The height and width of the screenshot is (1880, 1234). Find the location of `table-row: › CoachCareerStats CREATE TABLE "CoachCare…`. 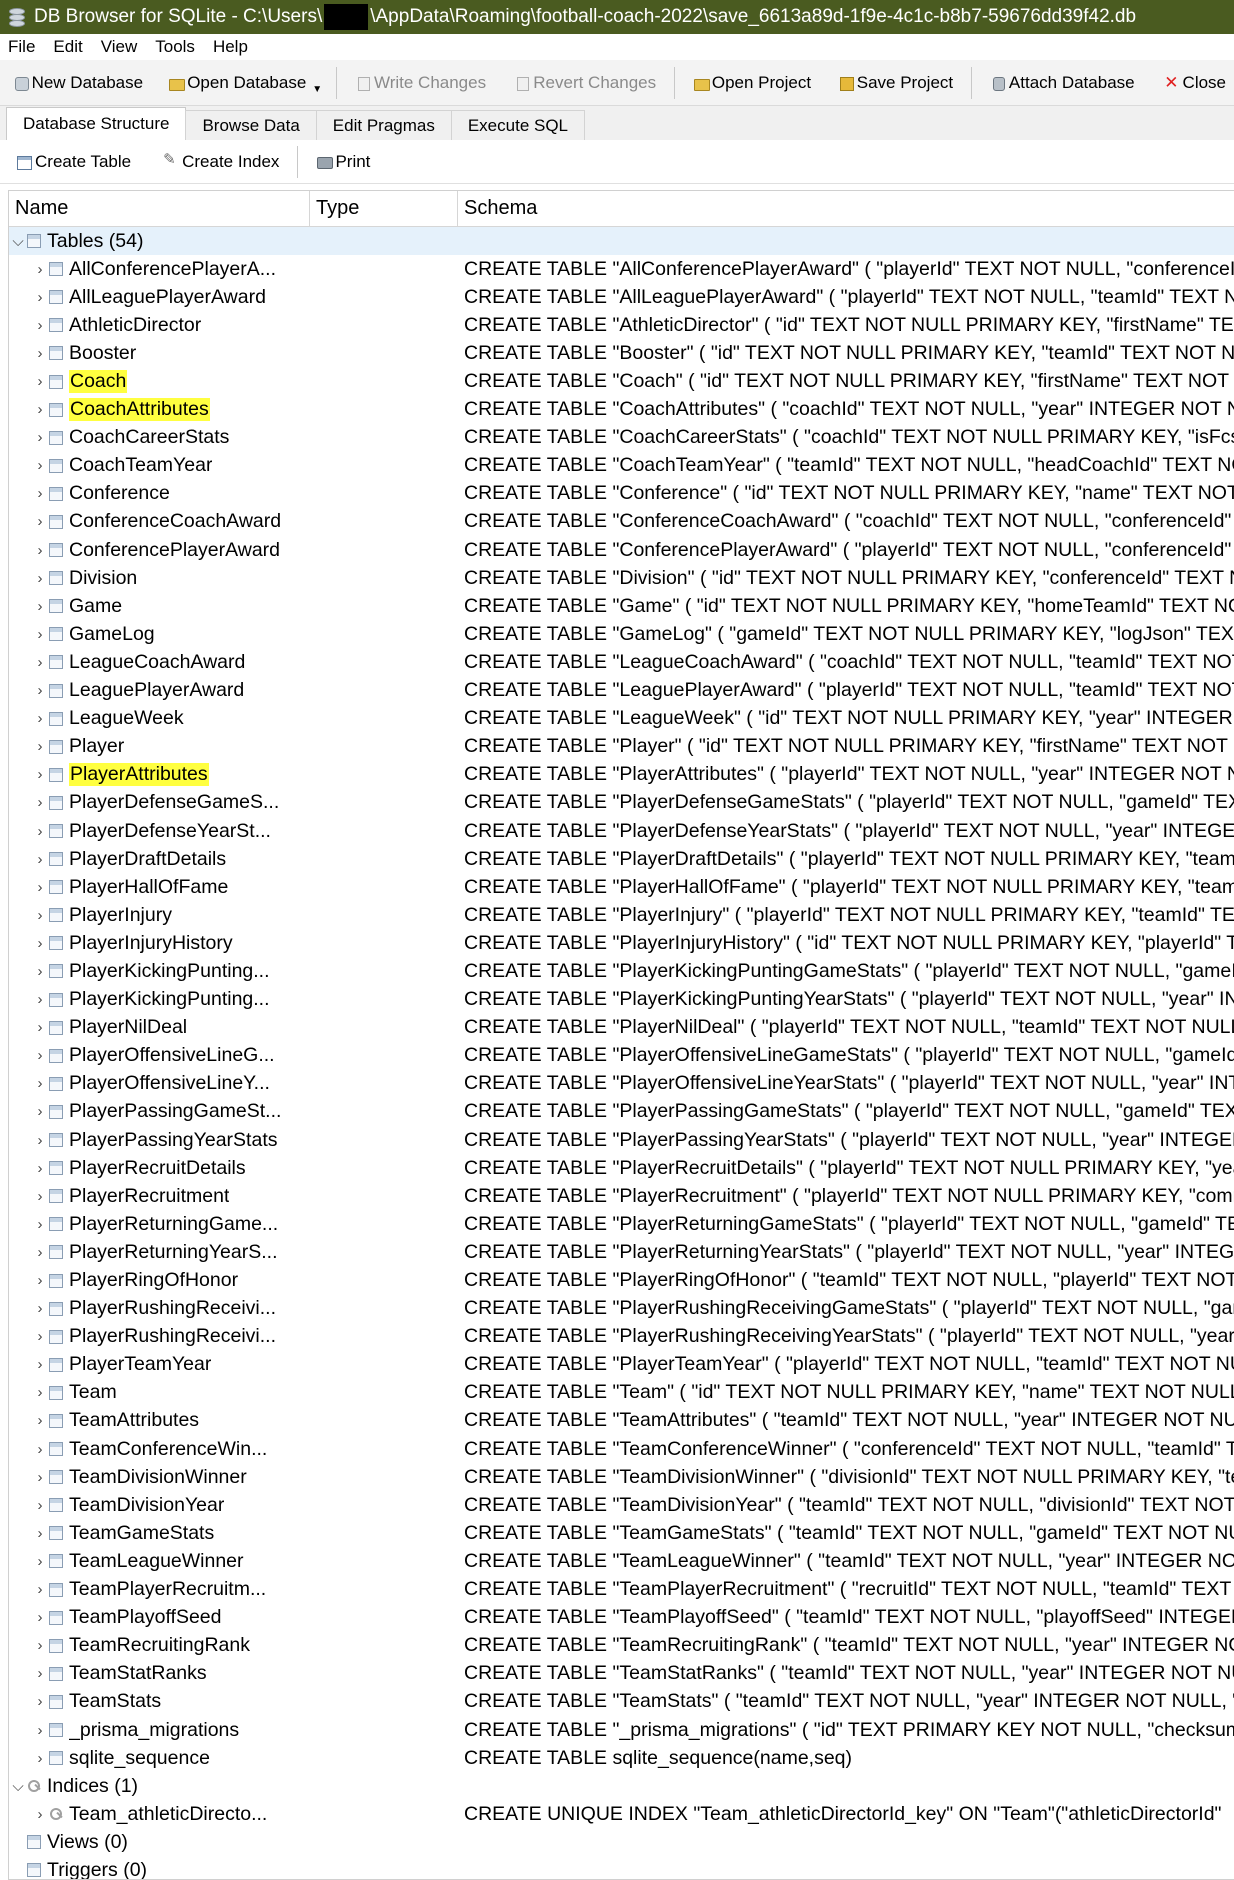

table-row: › CoachCareerStats CREATE TABLE "CoachCare… is located at coordinates (621, 438).